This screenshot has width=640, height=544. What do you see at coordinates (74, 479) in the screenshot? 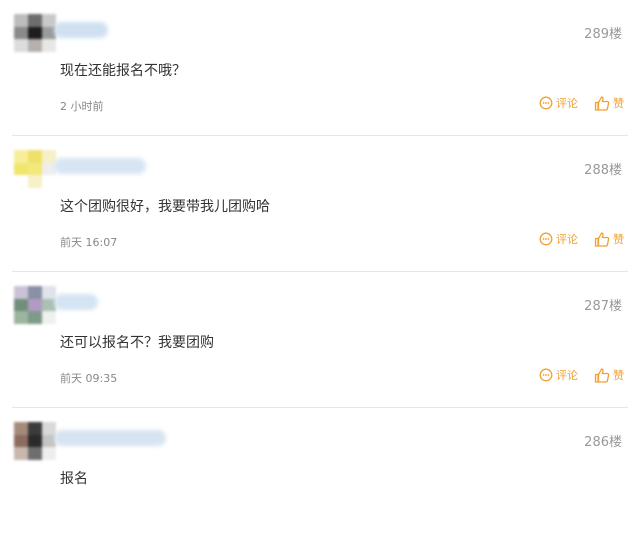
I see `comment-text: 报名` at bounding box center [74, 479].